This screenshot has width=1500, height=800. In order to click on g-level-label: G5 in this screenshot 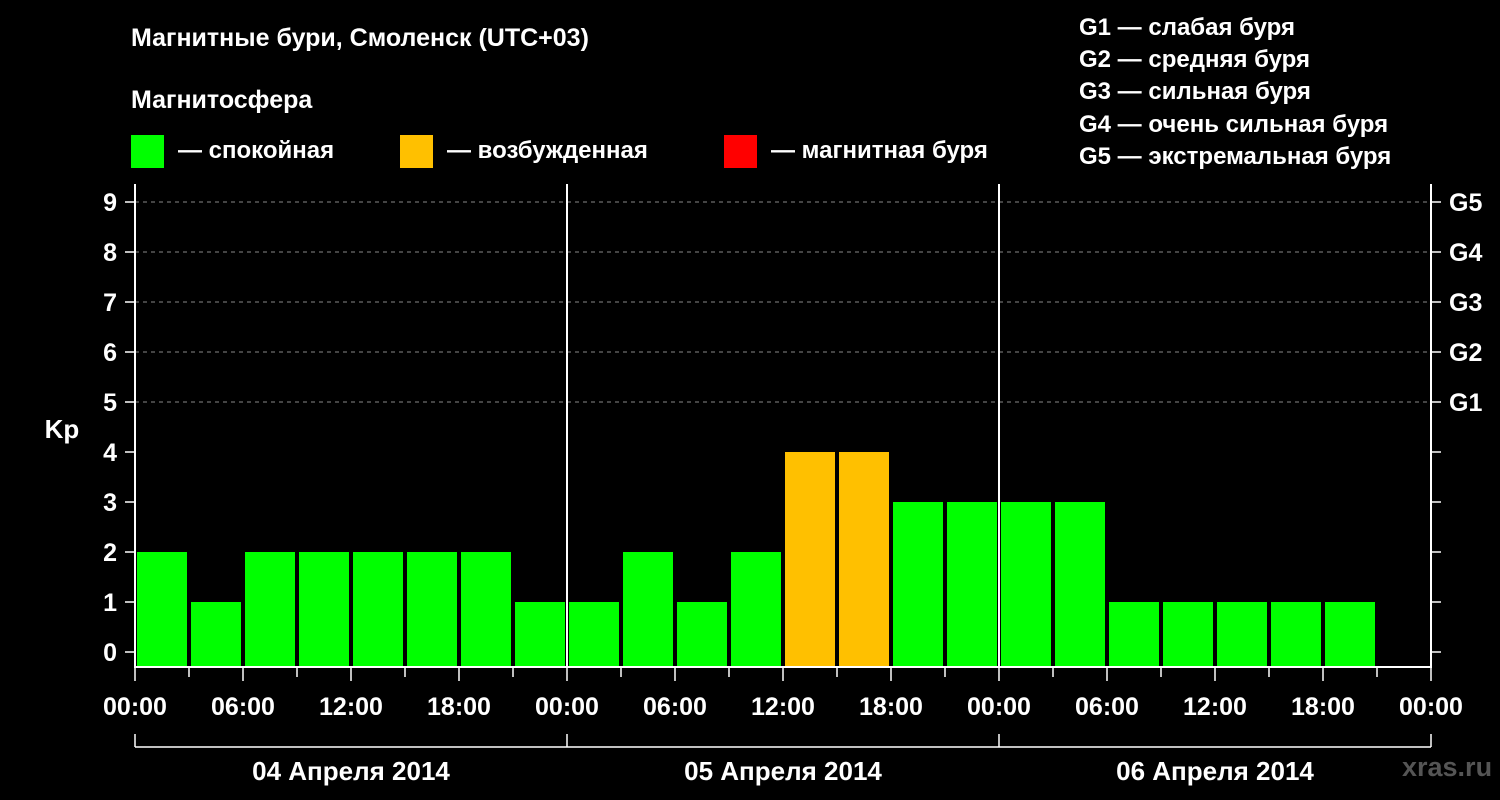, I will do `click(1465, 203)`.